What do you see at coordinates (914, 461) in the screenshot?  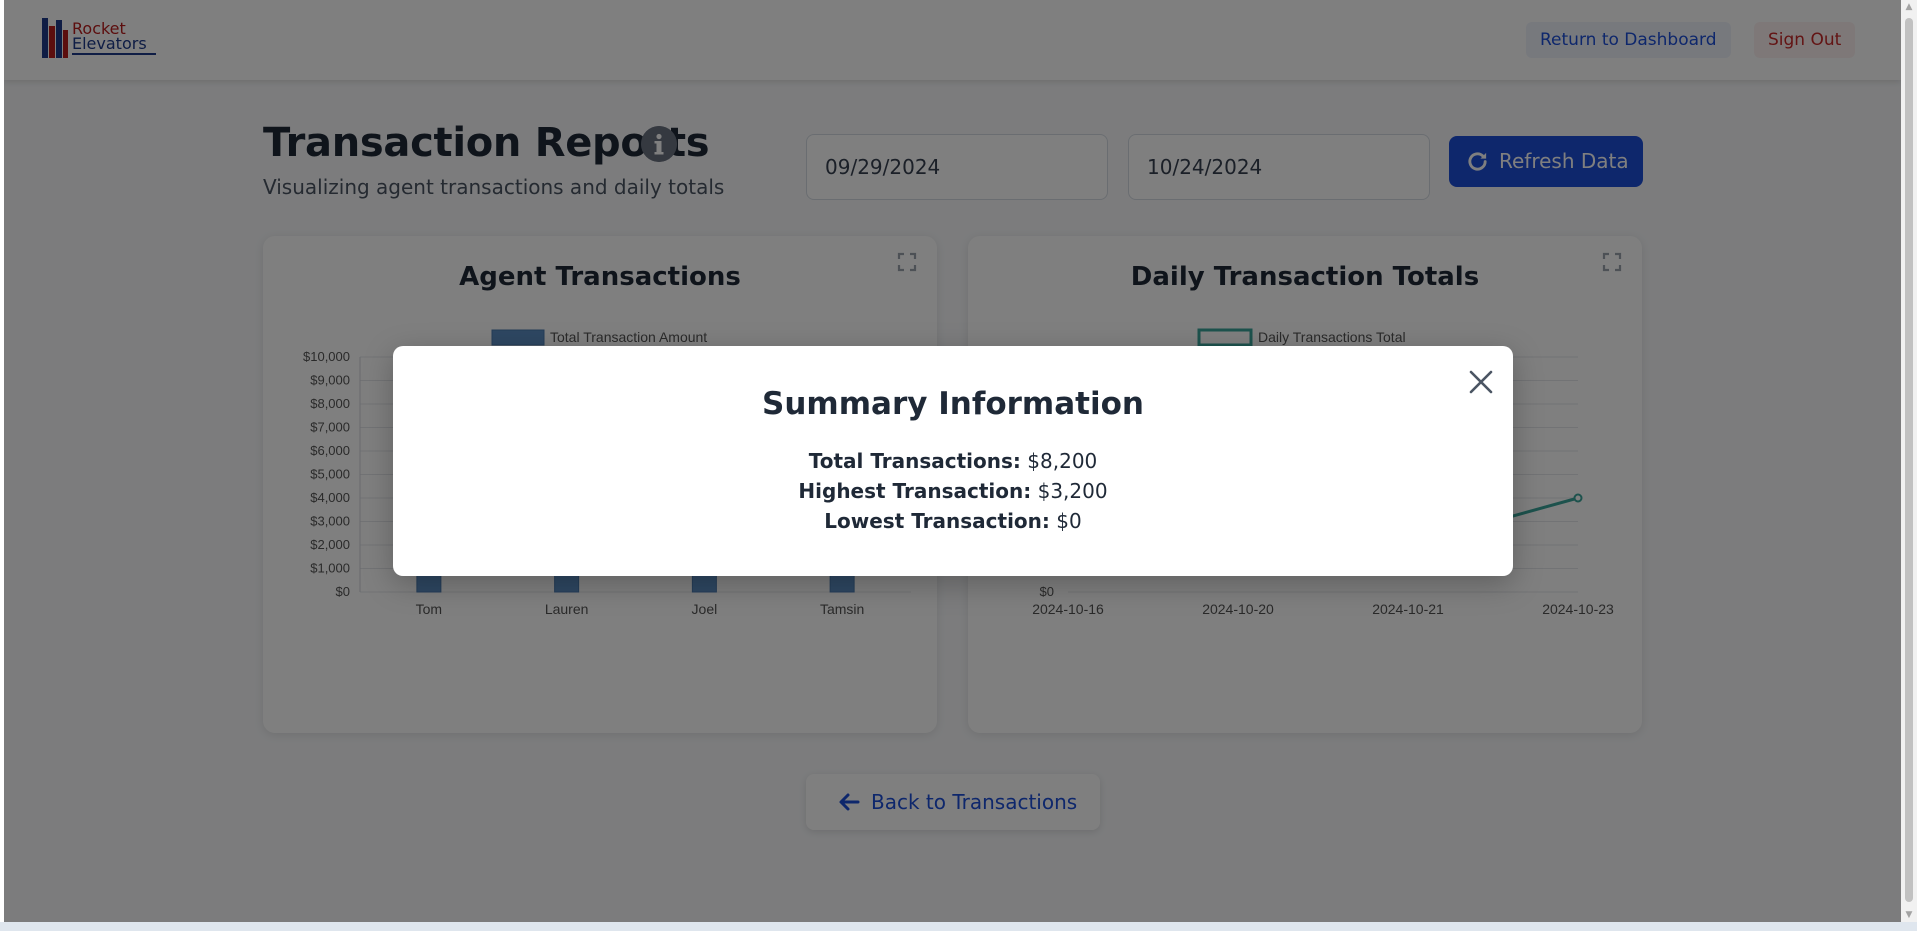 I see `total-transactions-label: Total Transactions:` at bounding box center [914, 461].